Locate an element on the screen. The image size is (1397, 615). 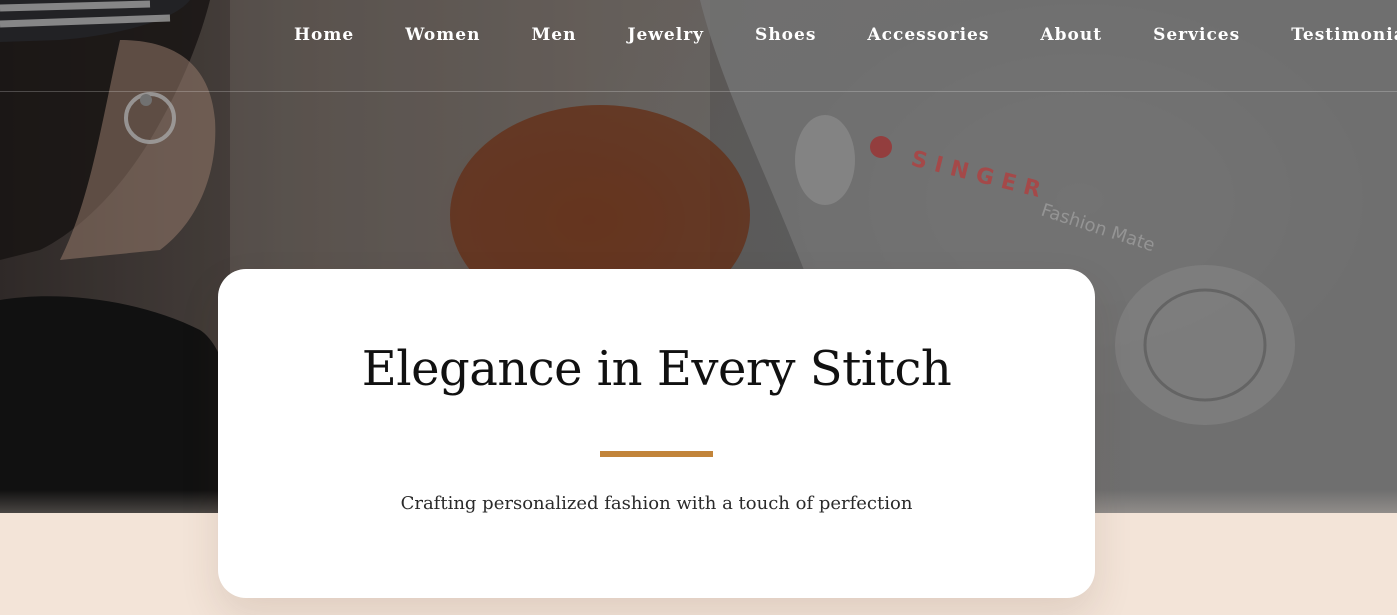
nav-item-women: Women is located at coordinates (442, 35).